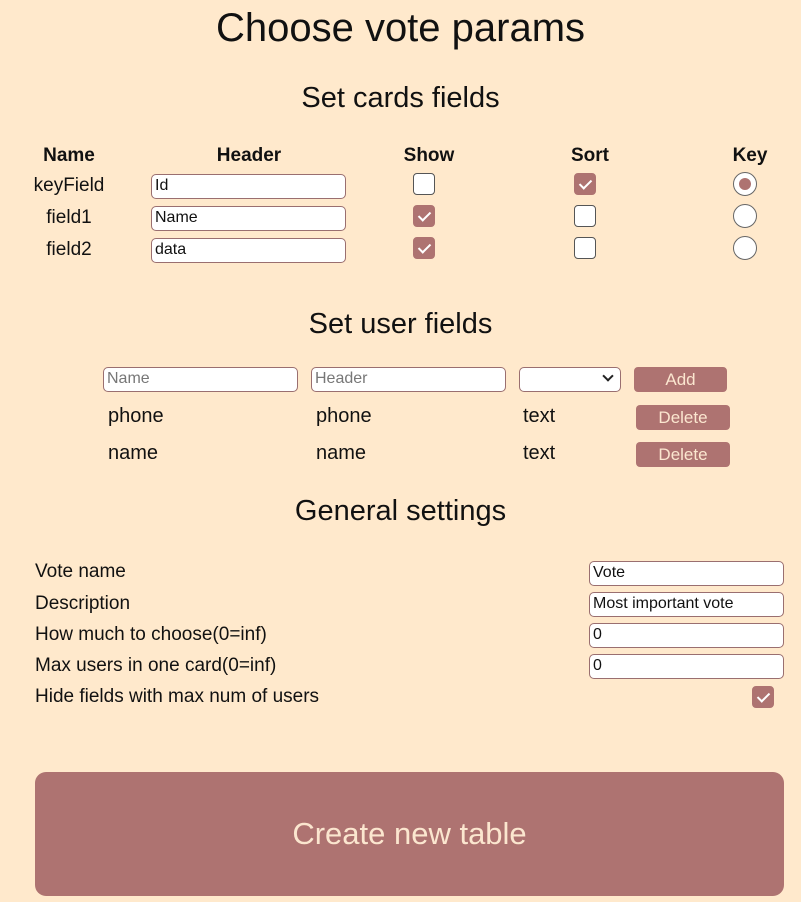 This screenshot has height=902, width=801. Describe the element at coordinates (608, 376) in the screenshot. I see `chevron-down-icon` at that location.